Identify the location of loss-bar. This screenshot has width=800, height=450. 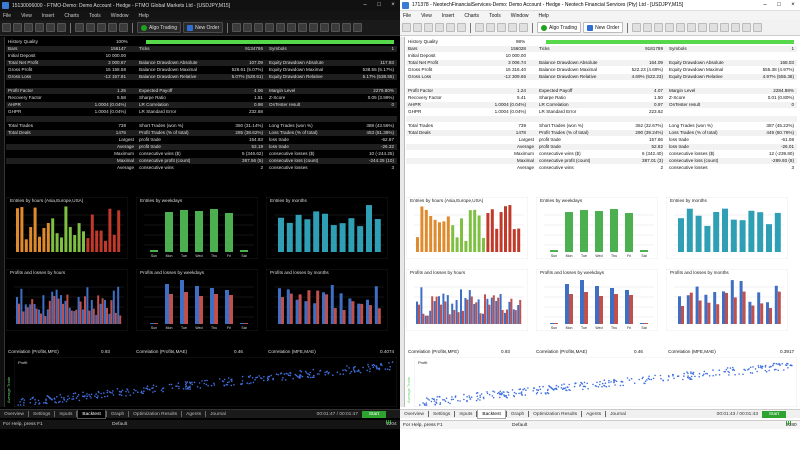
(362, 313).